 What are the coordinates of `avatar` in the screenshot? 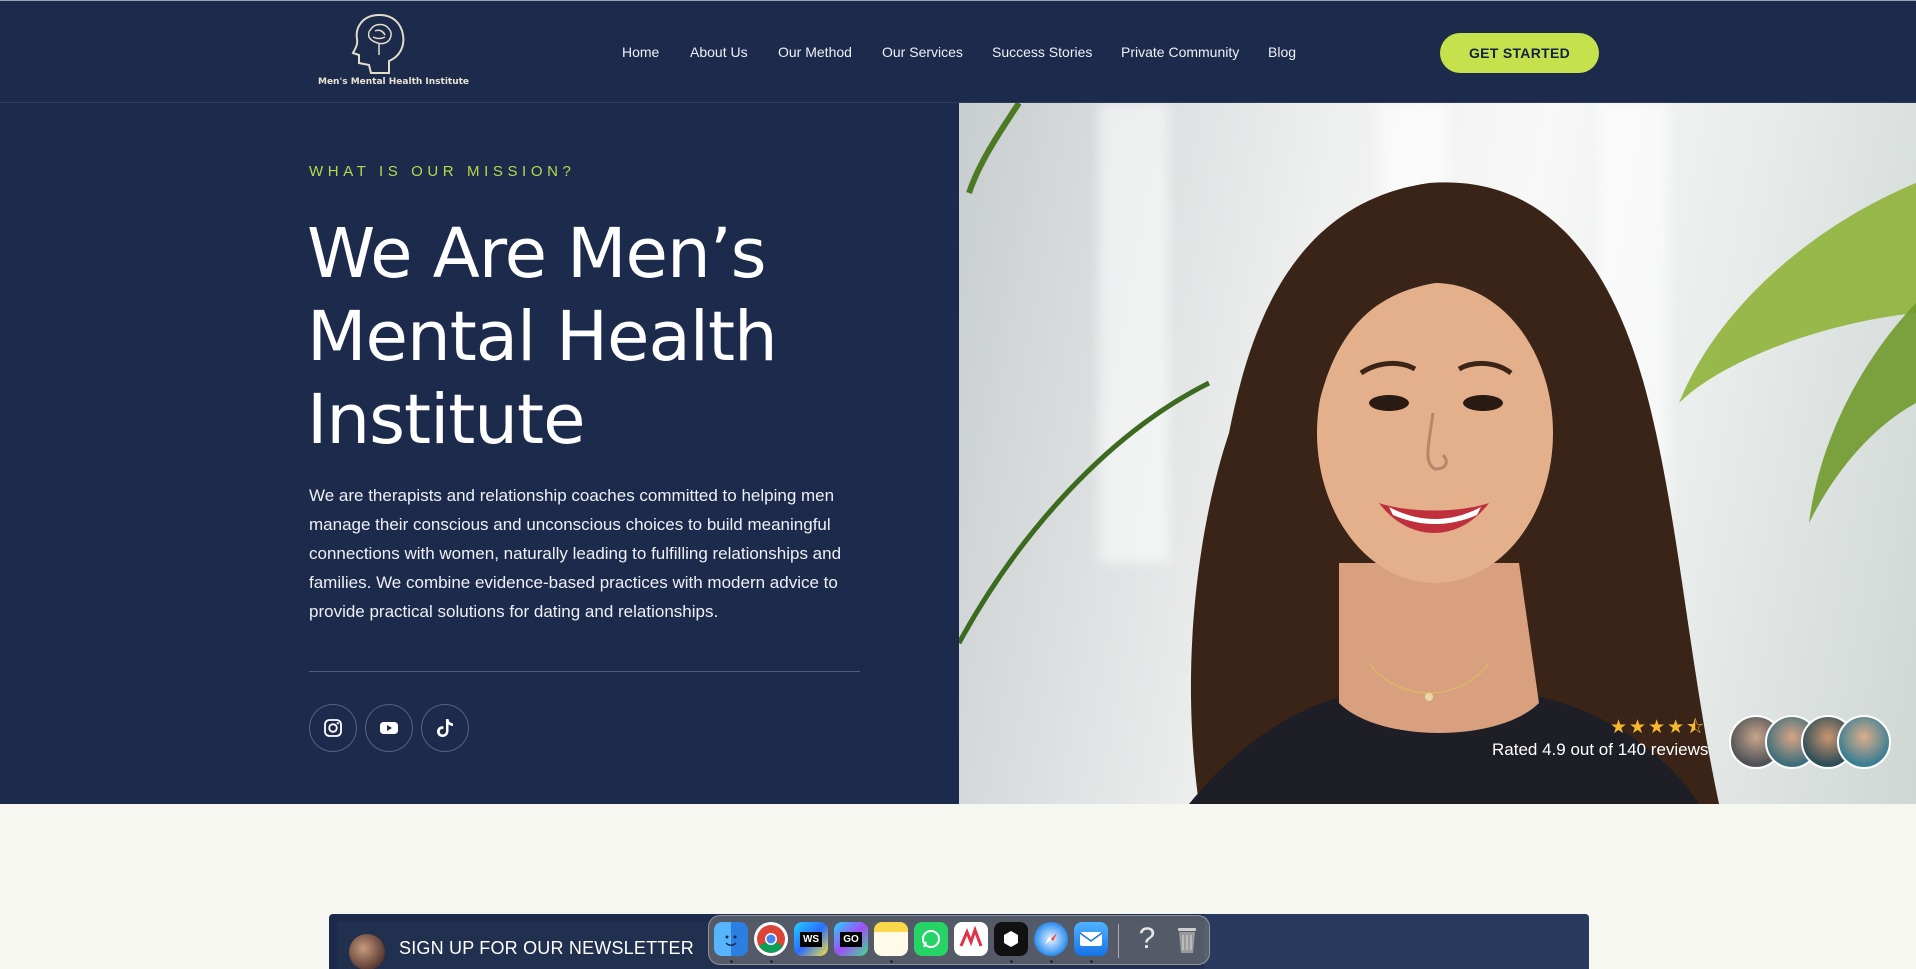 It's located at (1864, 742).